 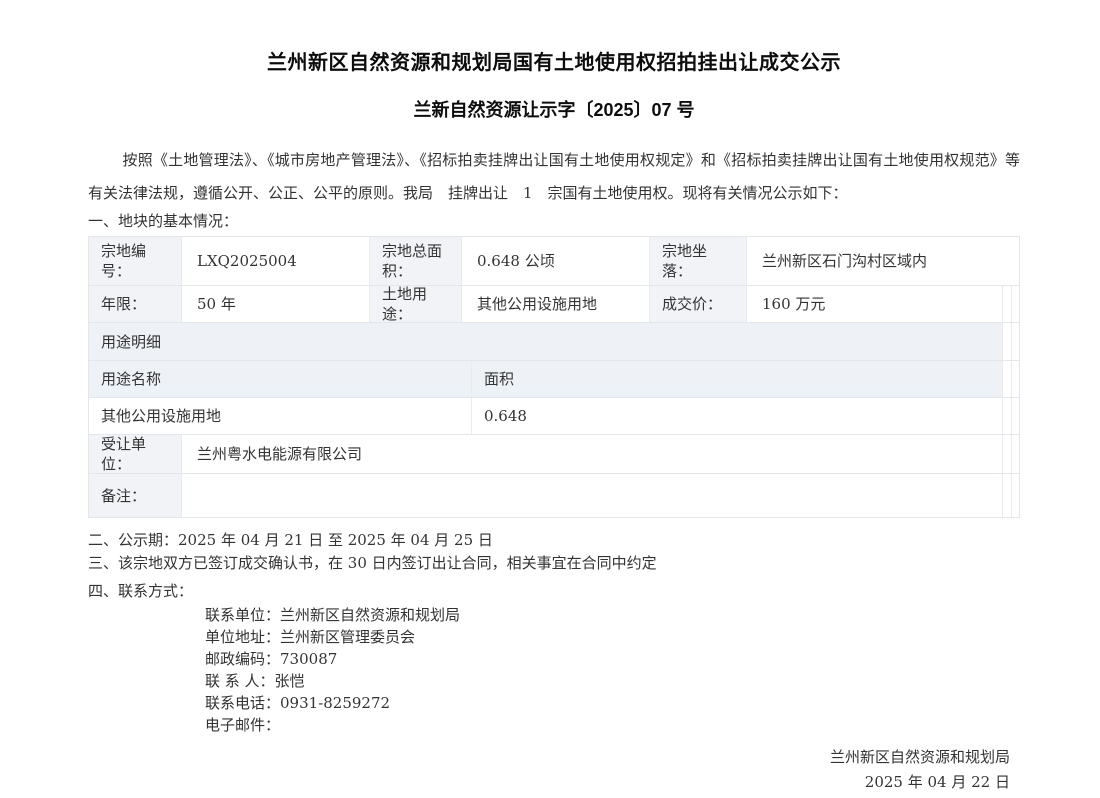 I want to click on contact-postcode-value: 730087, so click(x=309, y=659).